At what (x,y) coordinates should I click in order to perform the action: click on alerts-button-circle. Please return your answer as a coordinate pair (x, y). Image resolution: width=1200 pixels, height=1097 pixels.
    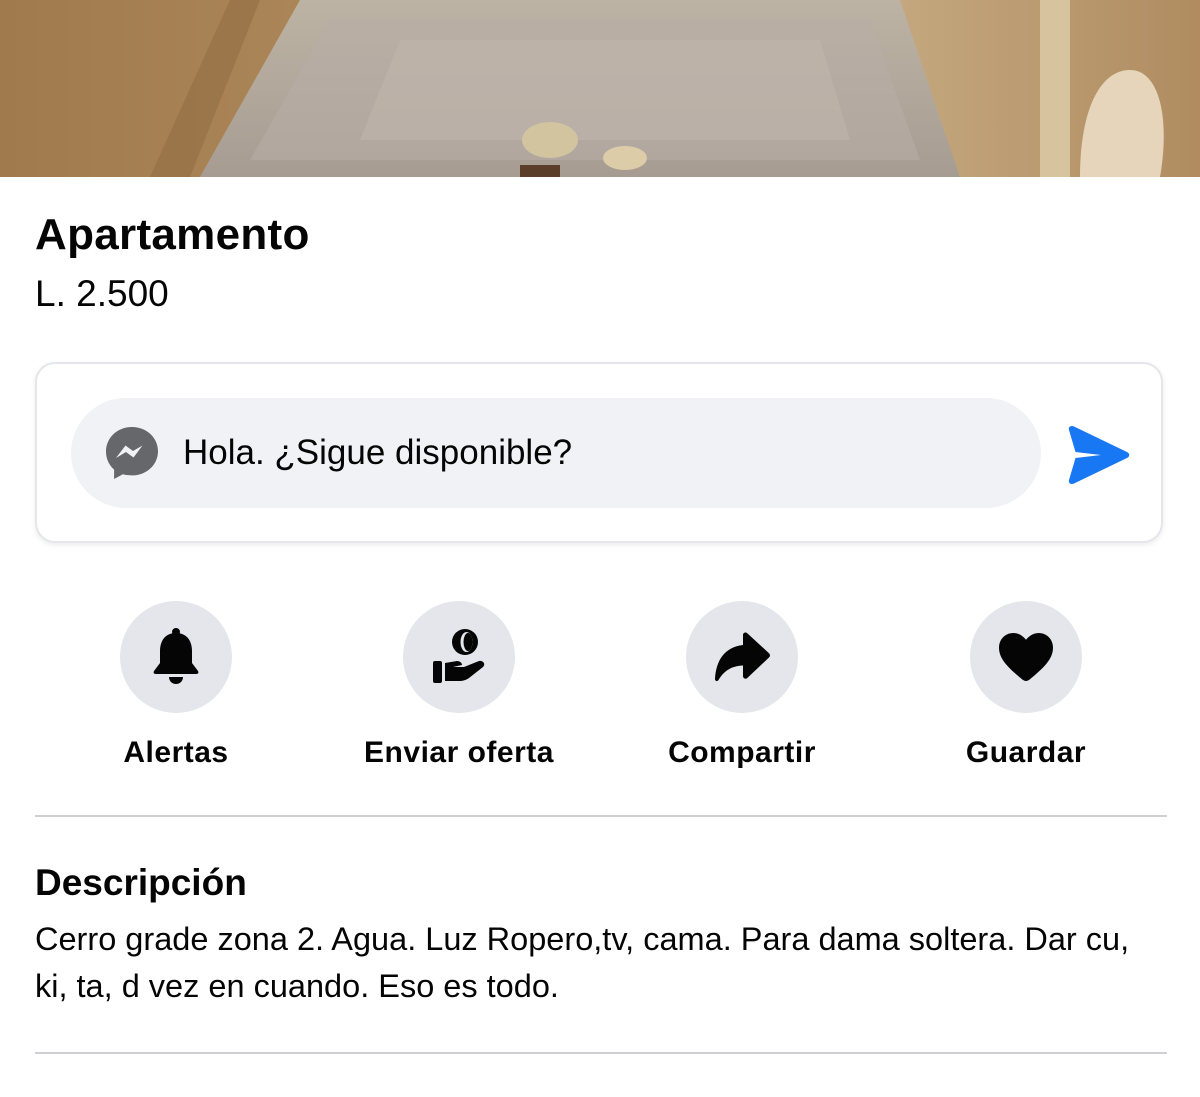
    Looking at the image, I should click on (176, 657).